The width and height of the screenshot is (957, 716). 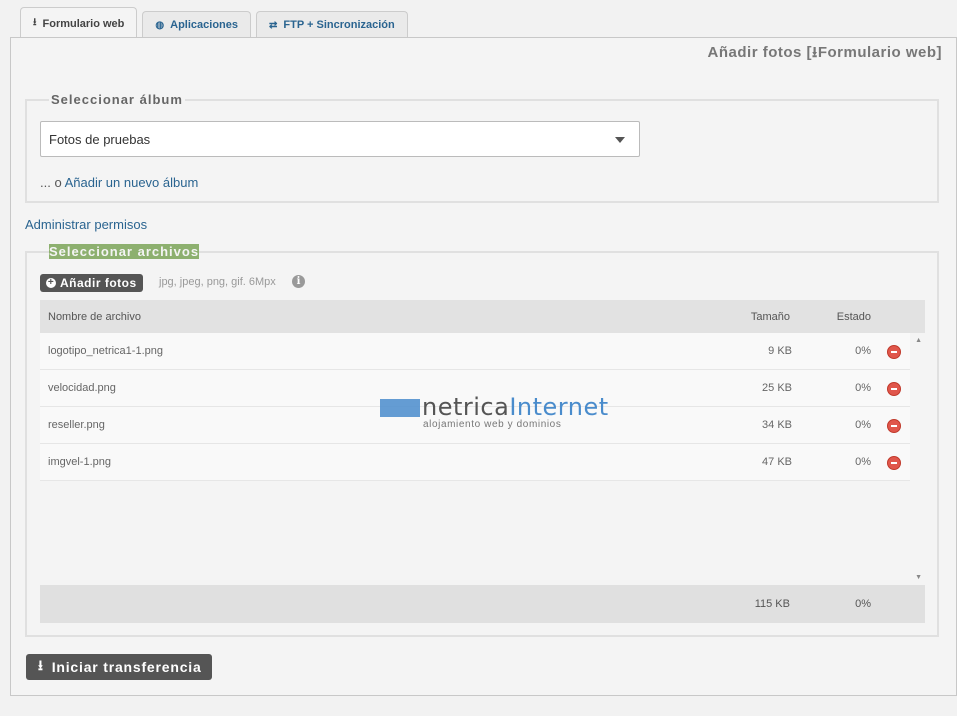 What do you see at coordinates (298, 281) in the screenshot?
I see `info-icon: i` at bounding box center [298, 281].